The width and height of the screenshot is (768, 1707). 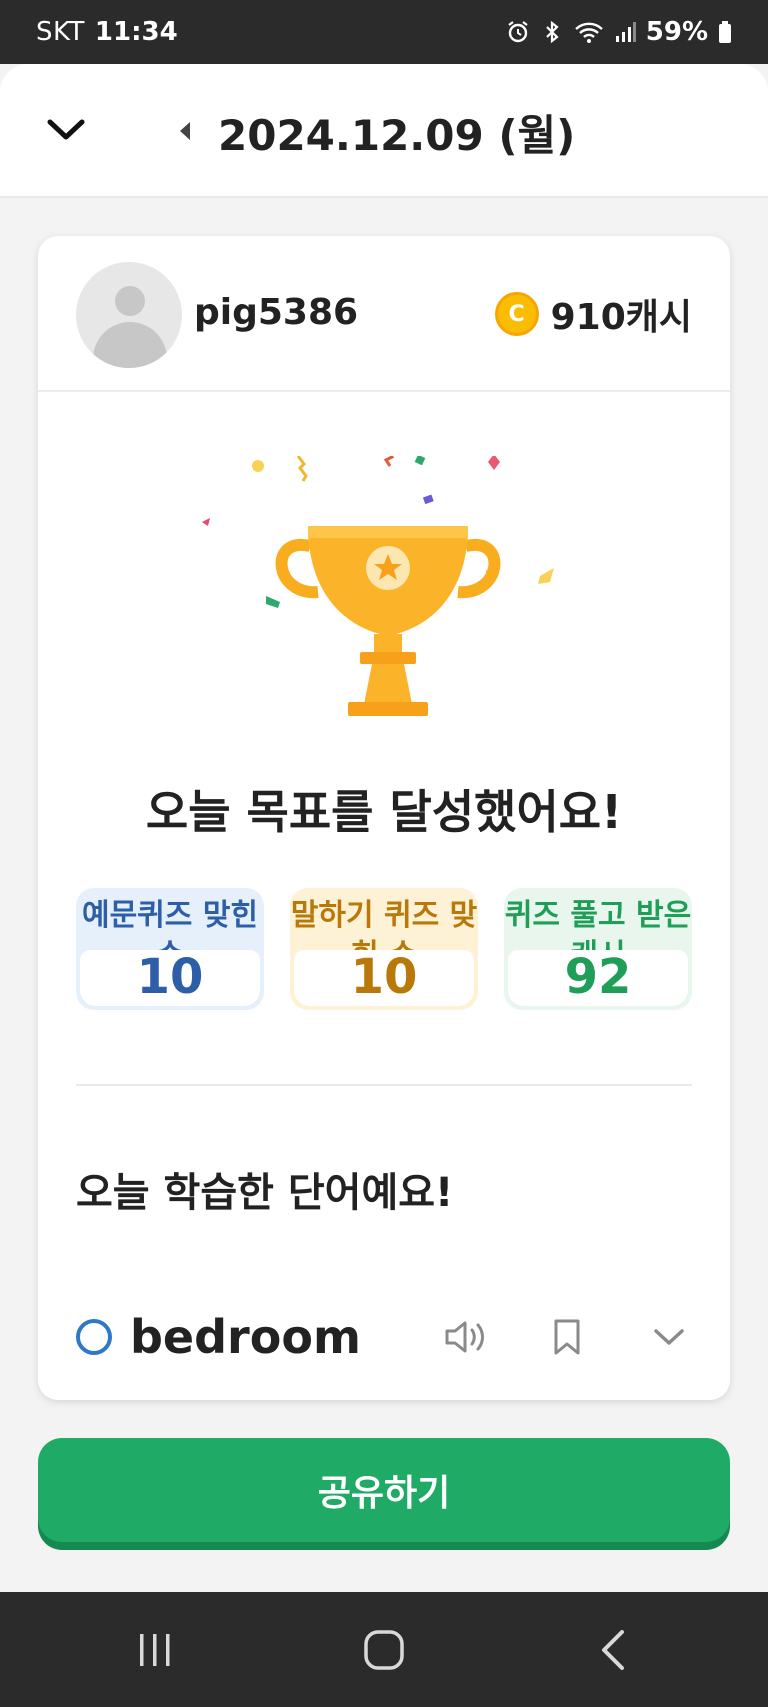 I want to click on wifi-icon, so click(x=588, y=32).